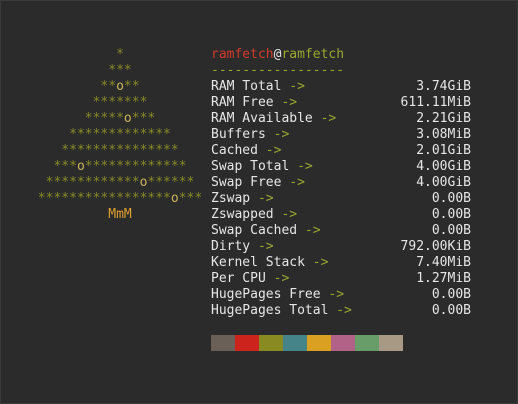 This screenshot has width=518, height=404. What do you see at coordinates (341, 119) in the screenshot?
I see `info-row-ram-available: RAM Available -> 2.21GiB` at bounding box center [341, 119].